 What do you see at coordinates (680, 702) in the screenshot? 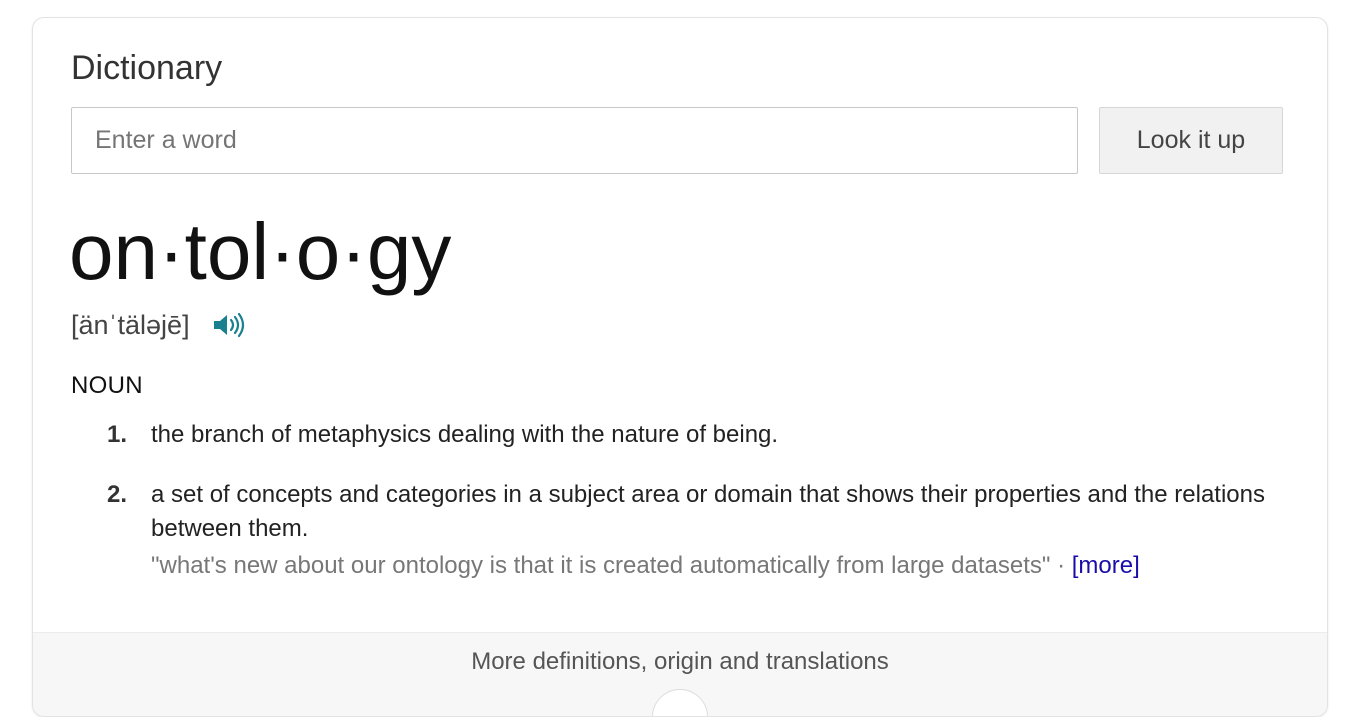
I see `expand-chevron-icon` at bounding box center [680, 702].